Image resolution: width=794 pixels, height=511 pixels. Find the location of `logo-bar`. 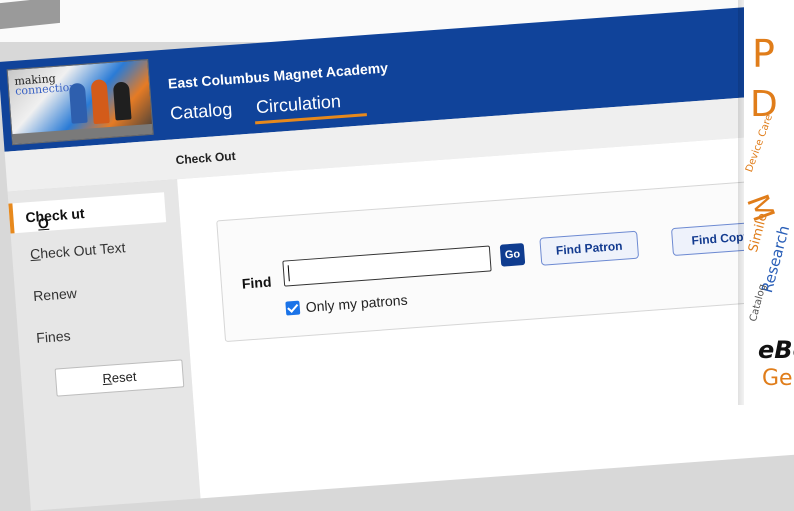

logo-bar is located at coordinates (82, 134).